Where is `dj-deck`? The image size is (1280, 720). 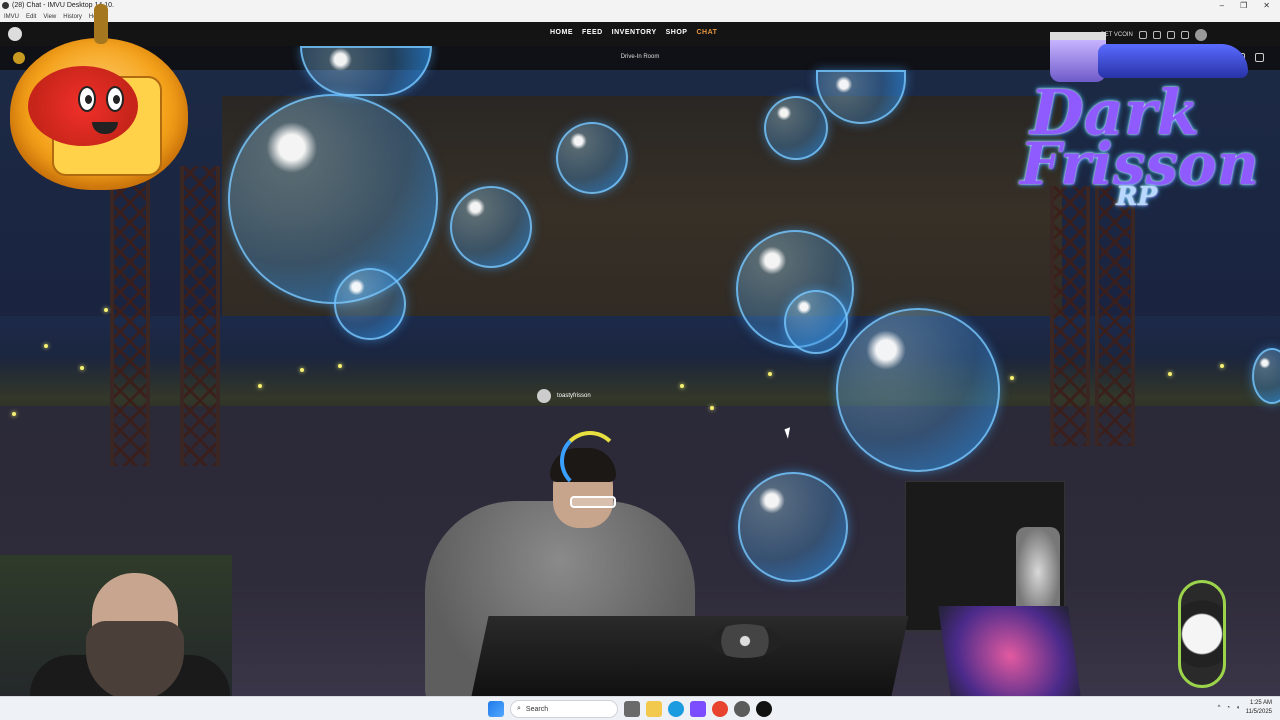 dj-deck is located at coordinates (690, 656).